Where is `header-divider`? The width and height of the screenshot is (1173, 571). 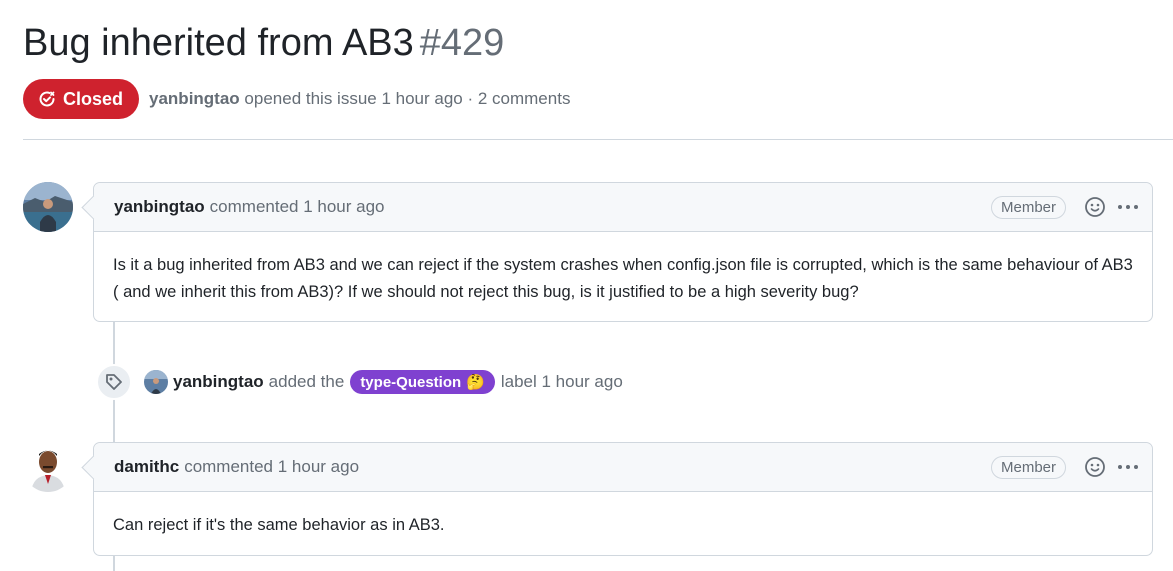 header-divider is located at coordinates (598, 139).